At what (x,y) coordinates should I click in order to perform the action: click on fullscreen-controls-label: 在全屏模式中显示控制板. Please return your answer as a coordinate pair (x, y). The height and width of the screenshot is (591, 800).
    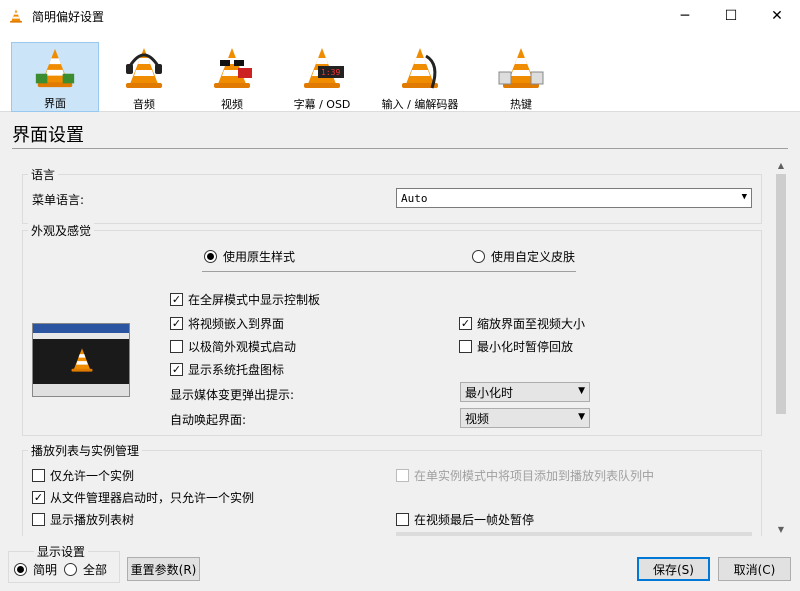
    Looking at the image, I should click on (254, 300).